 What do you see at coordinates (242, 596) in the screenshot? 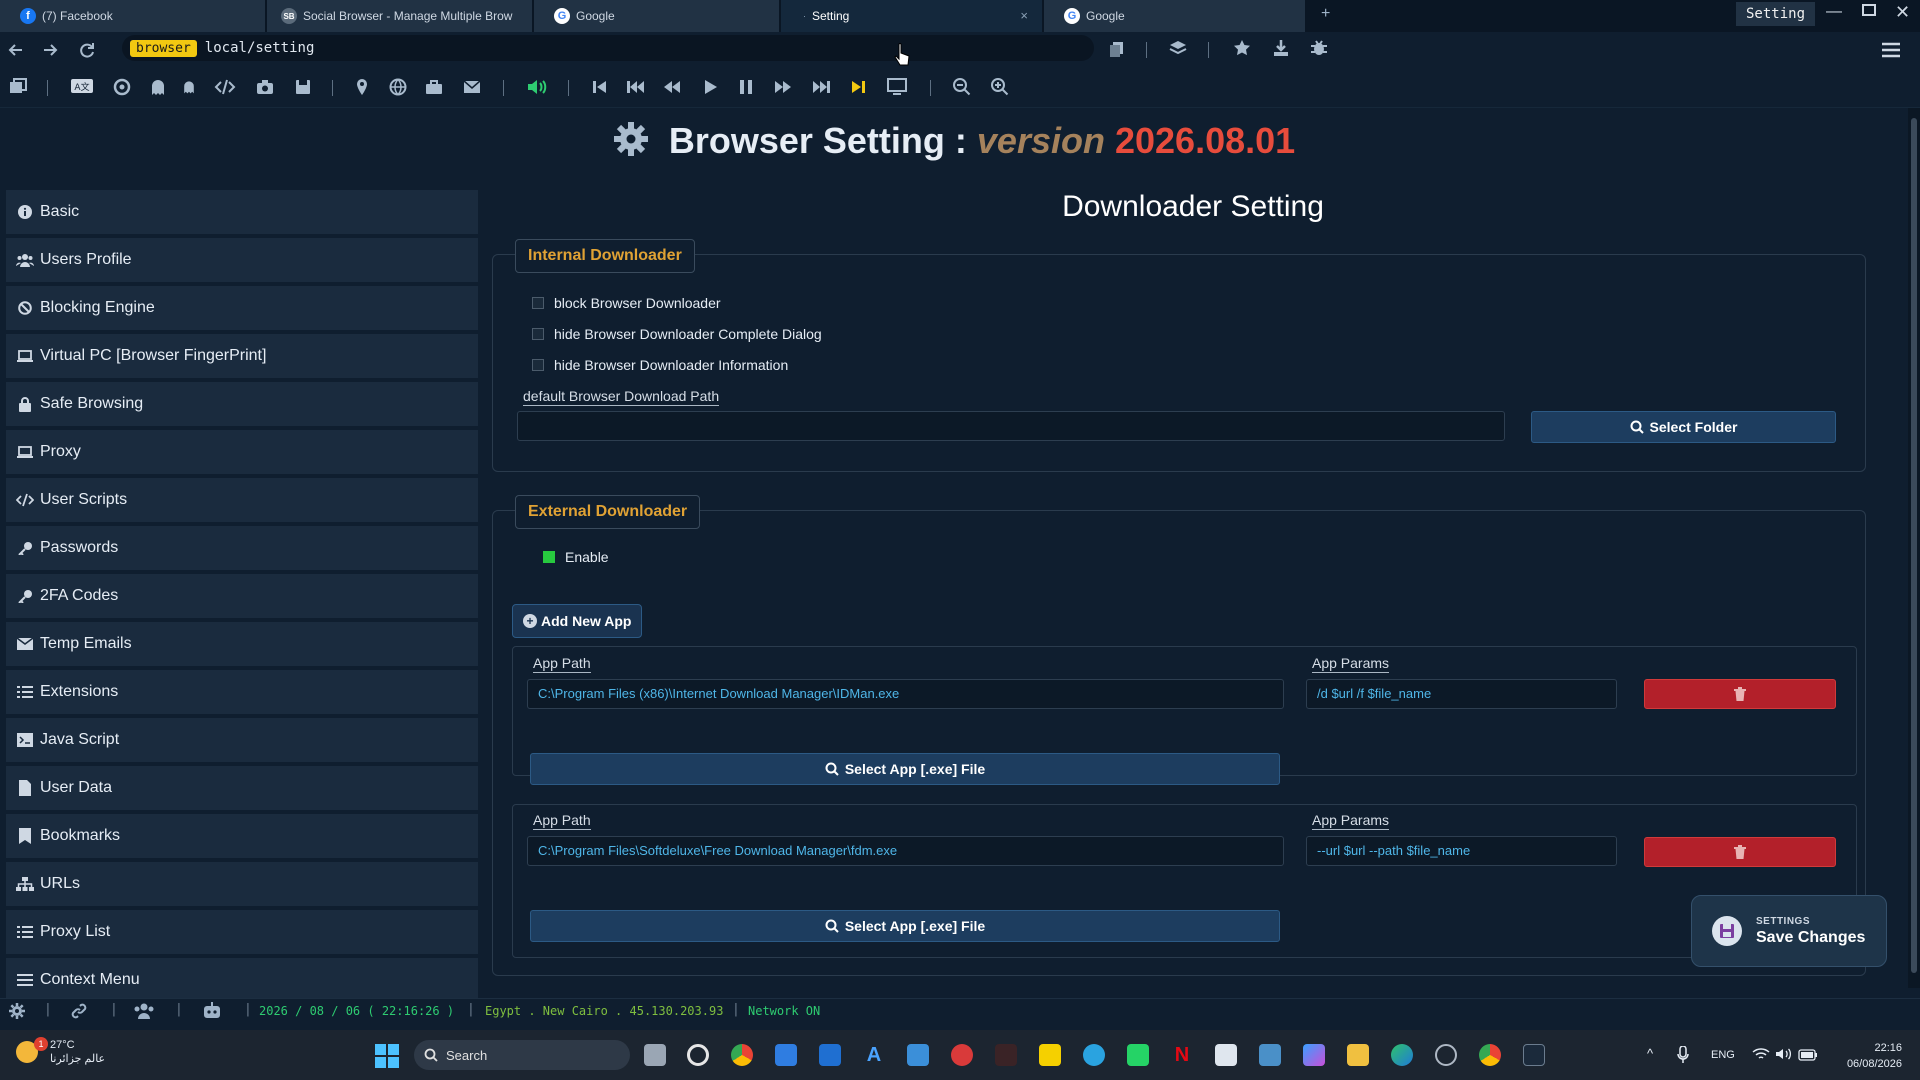
I see `sidebar-item-2fa-codes: 2FA Codes` at bounding box center [242, 596].